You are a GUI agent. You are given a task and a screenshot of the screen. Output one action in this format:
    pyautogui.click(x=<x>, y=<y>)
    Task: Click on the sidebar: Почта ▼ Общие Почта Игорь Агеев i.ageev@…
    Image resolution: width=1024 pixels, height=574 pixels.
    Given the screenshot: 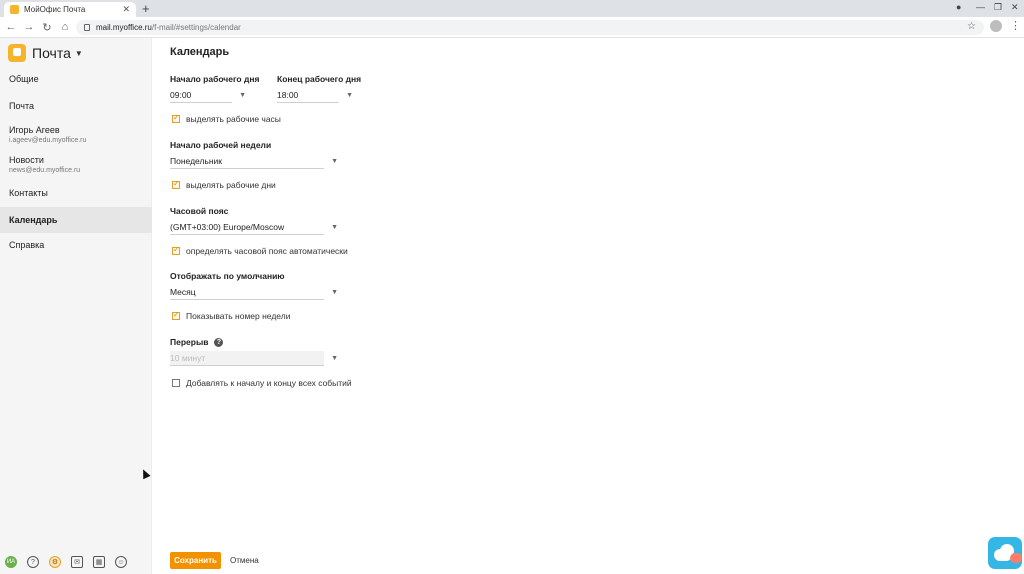 What is the action you would take?
    pyautogui.click(x=76, y=306)
    